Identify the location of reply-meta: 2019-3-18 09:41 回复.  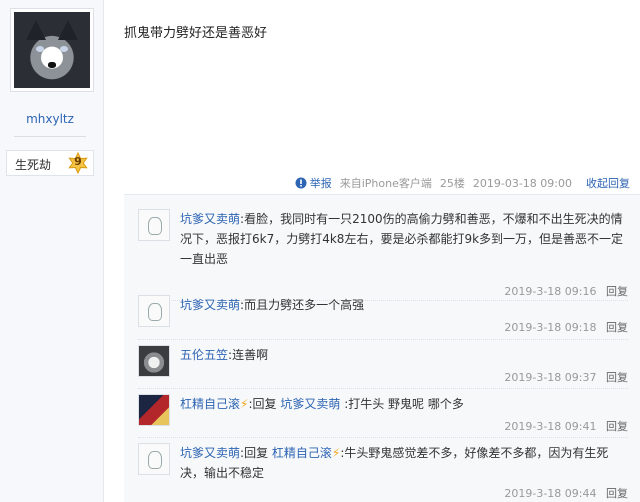
(566, 426).